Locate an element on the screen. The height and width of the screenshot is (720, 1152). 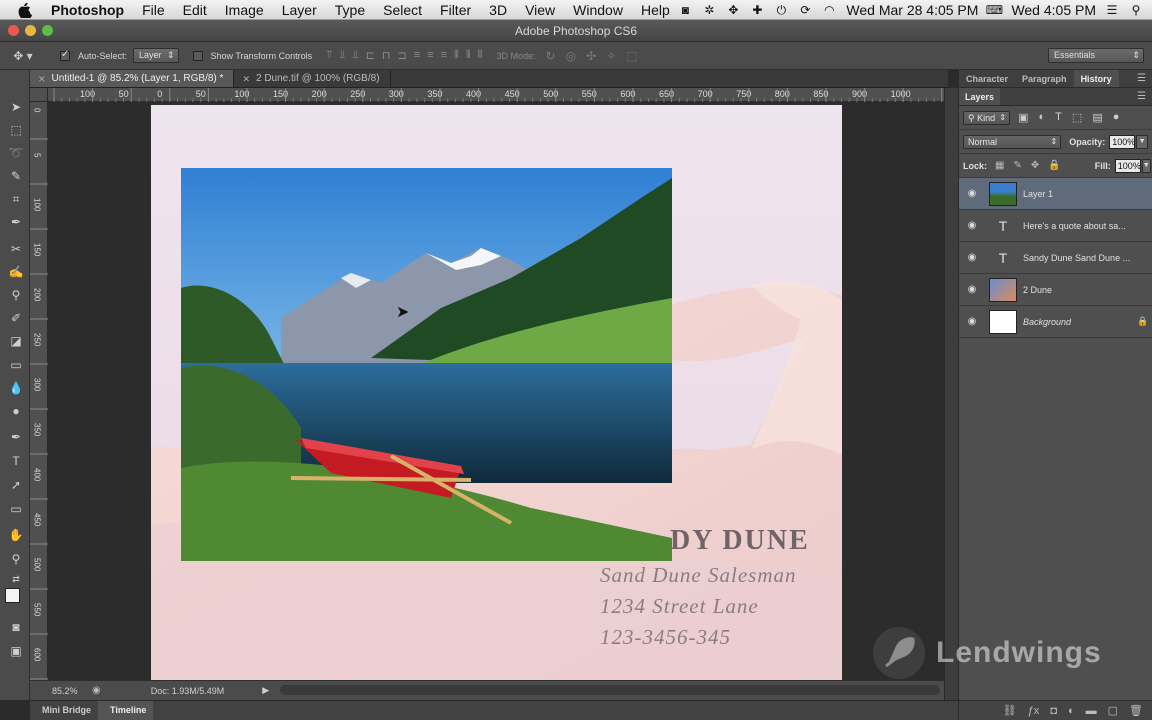
menu-filter: Filter is located at coordinates (455, 10).